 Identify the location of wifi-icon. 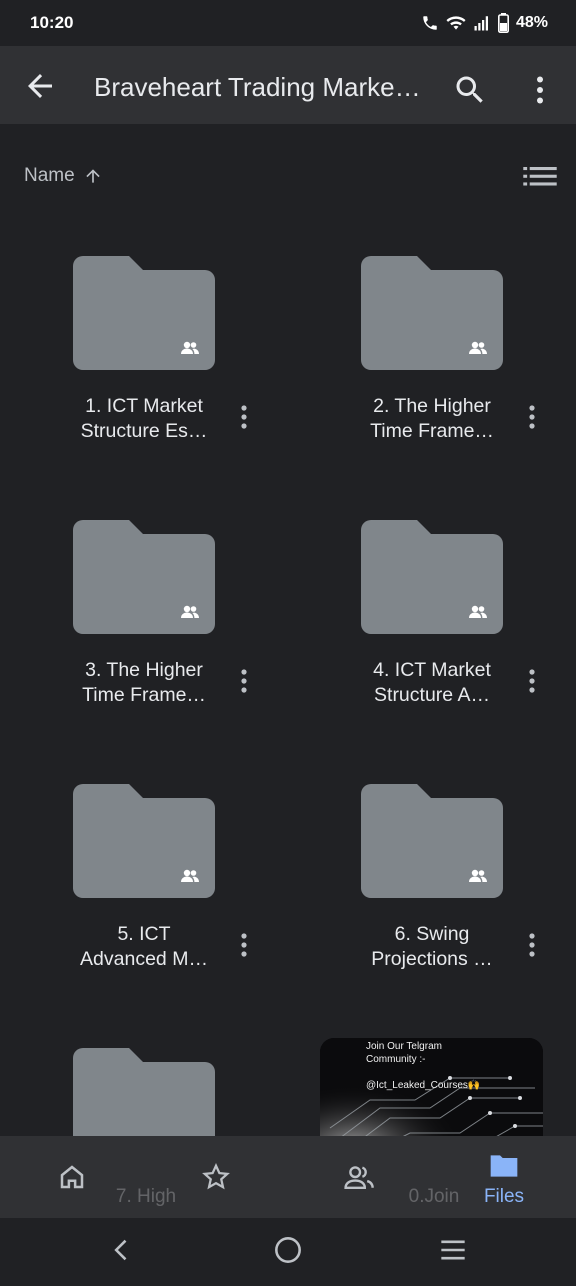
(456, 23).